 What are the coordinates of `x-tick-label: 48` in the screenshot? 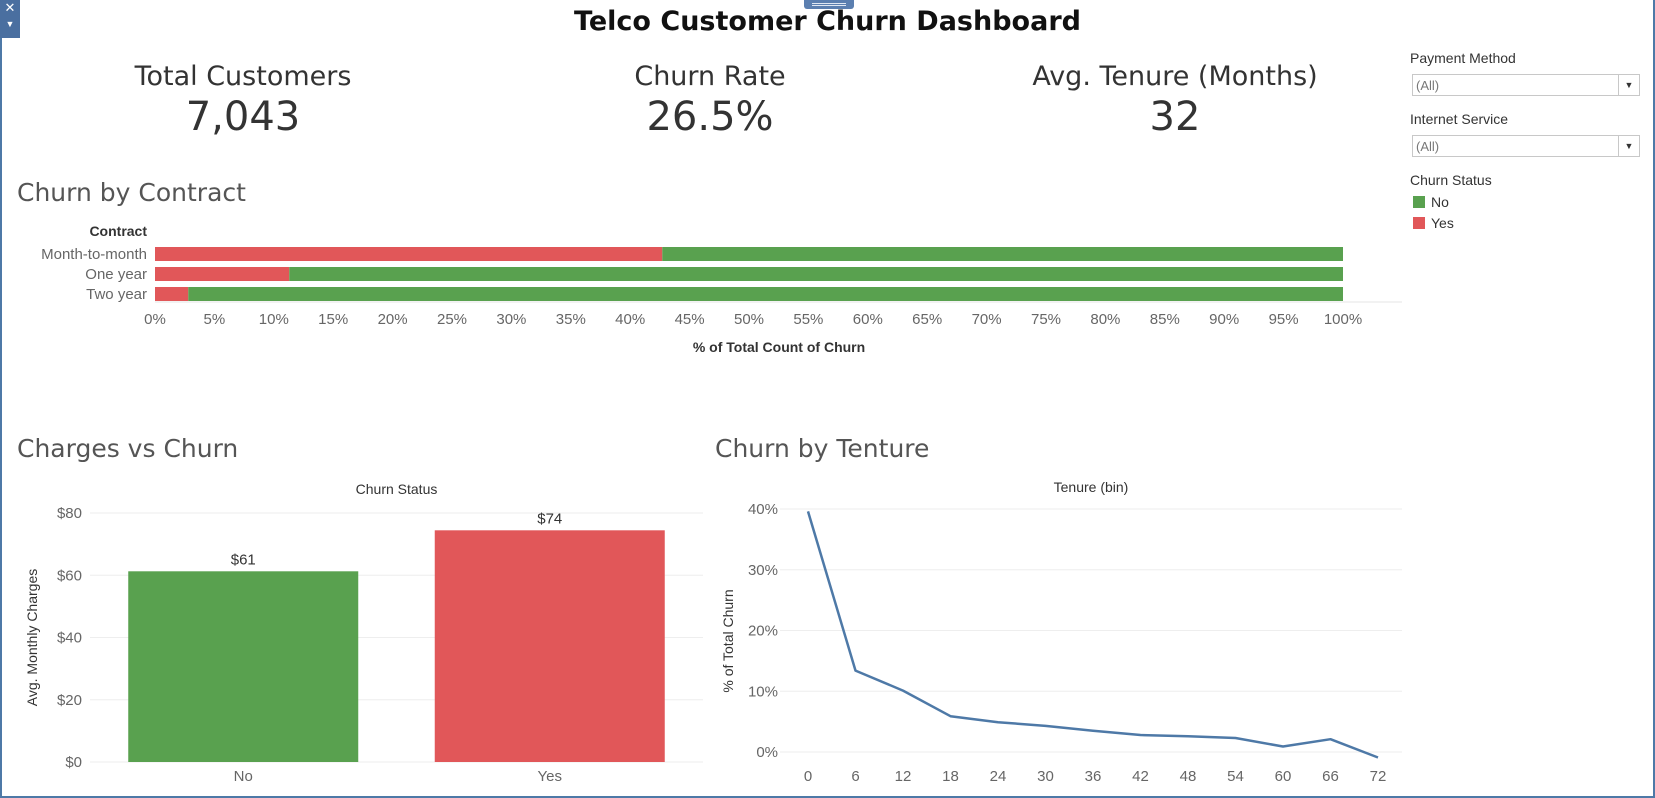 It's located at (1188, 776).